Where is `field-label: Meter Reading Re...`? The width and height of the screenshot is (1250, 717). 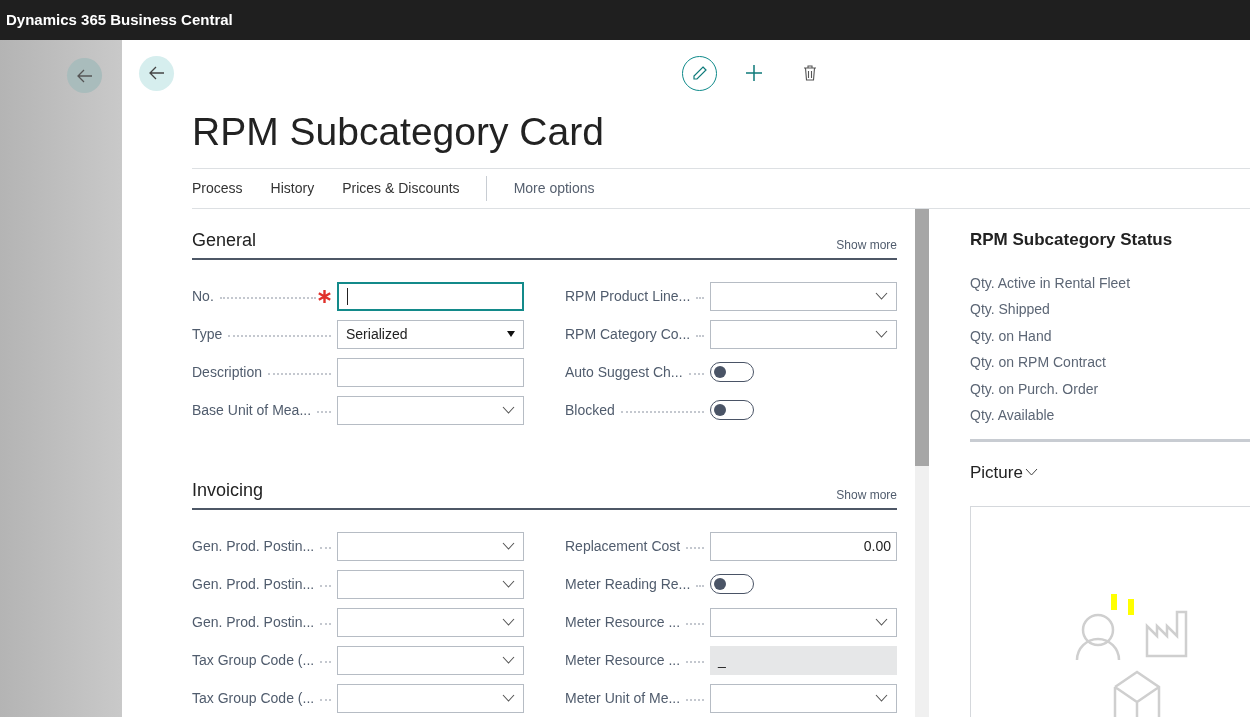 field-label: Meter Reading Re... is located at coordinates (628, 584).